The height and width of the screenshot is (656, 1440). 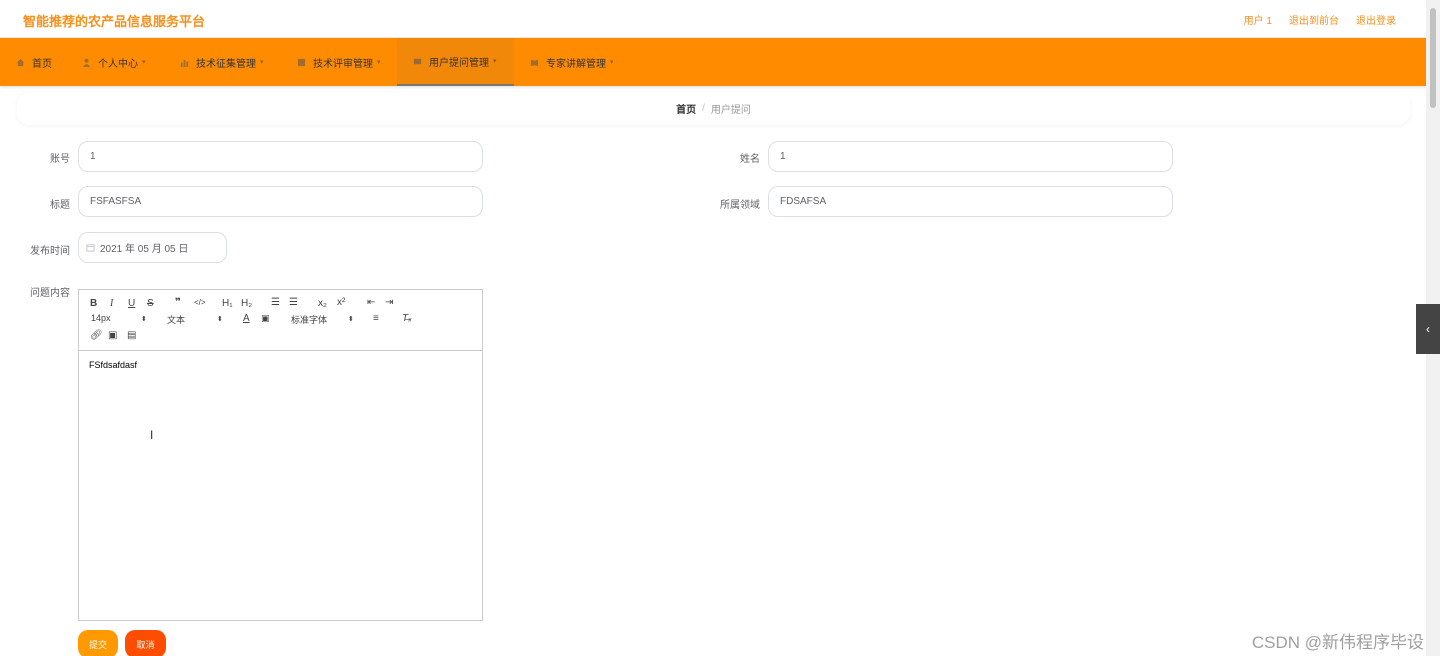 What do you see at coordinates (150, 303) in the screenshot?
I see `strikethrough-icon: S` at bounding box center [150, 303].